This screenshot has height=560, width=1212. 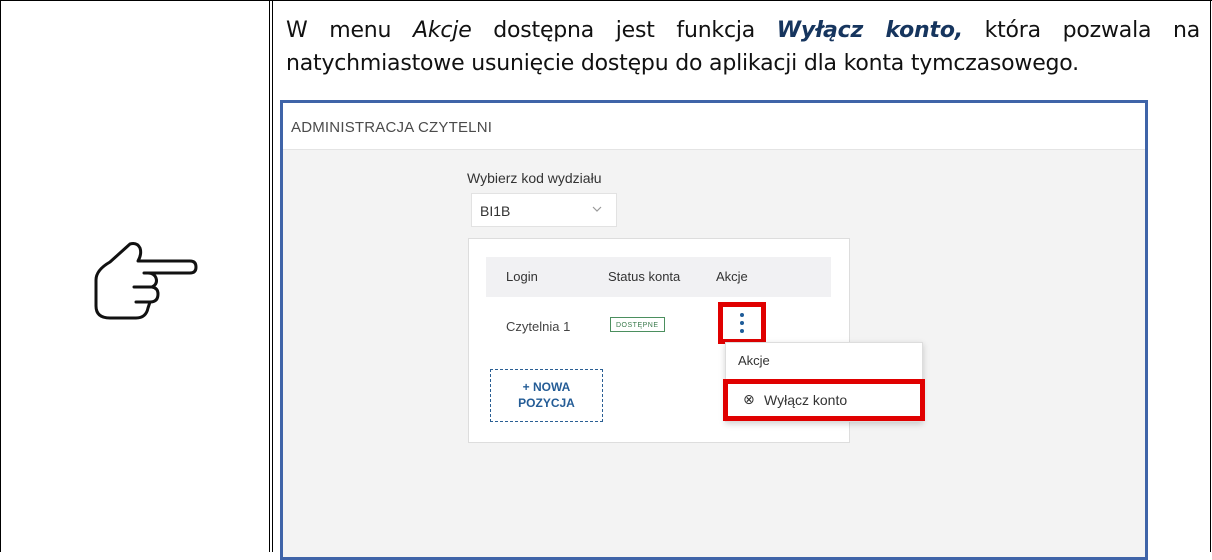 What do you see at coordinates (538, 326) in the screenshot?
I see `row-login: Czytelnia 1` at bounding box center [538, 326].